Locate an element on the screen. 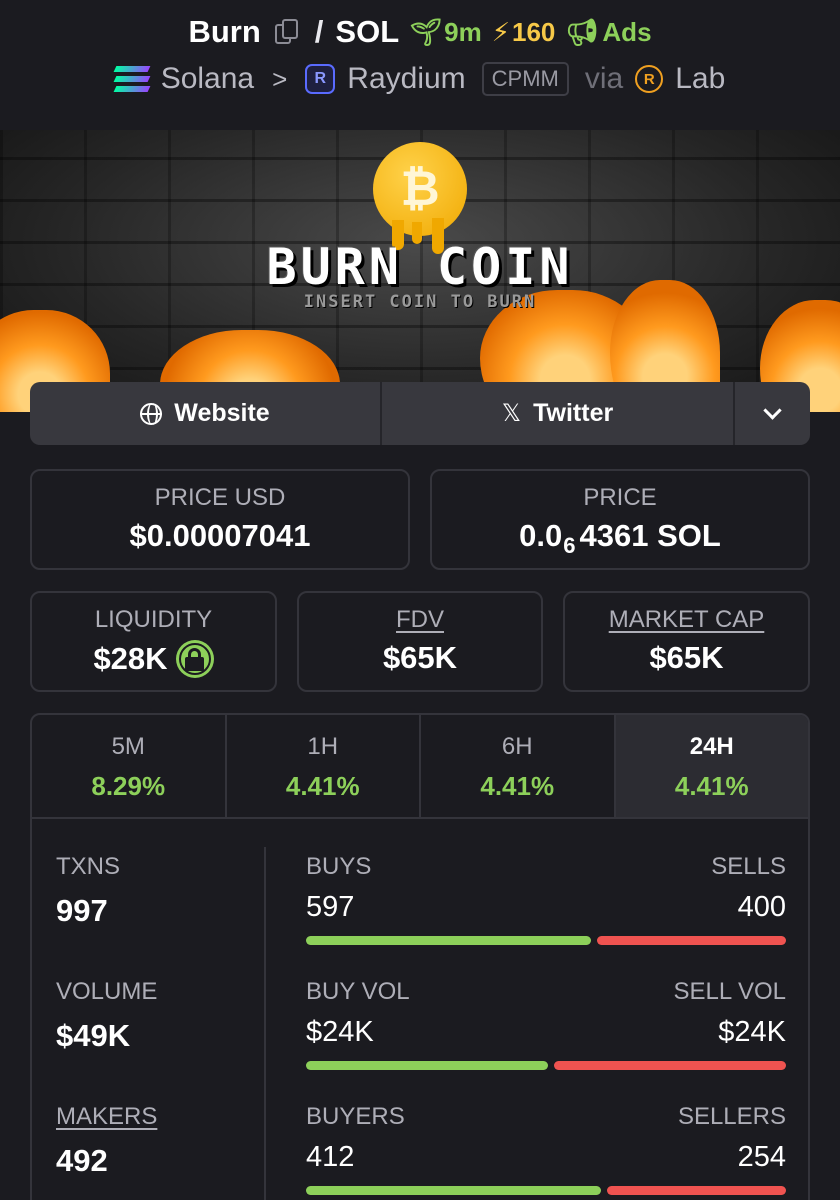  price-native-value: 0.0 6 4361 SOL is located at coordinates (620, 538).